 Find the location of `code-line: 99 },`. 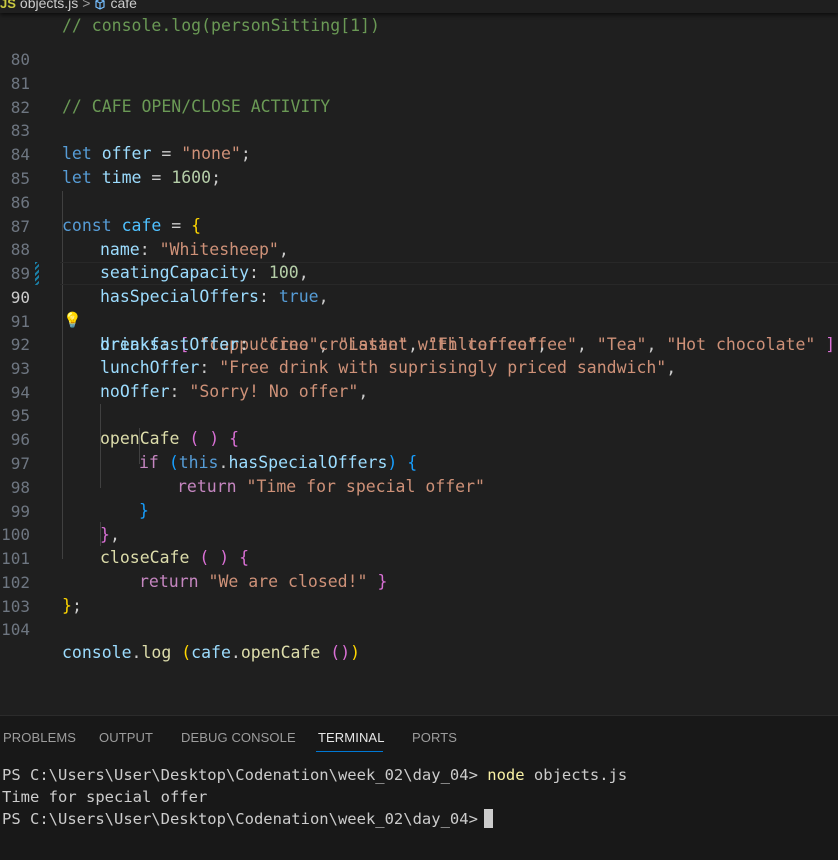

code-line: 99 }, is located at coordinates (419, 510).